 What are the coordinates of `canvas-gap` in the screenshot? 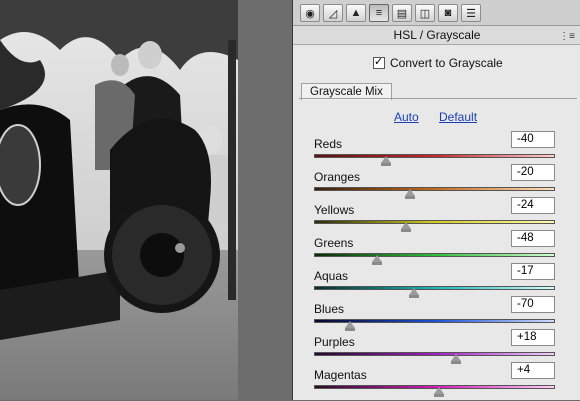 It's located at (265, 200).